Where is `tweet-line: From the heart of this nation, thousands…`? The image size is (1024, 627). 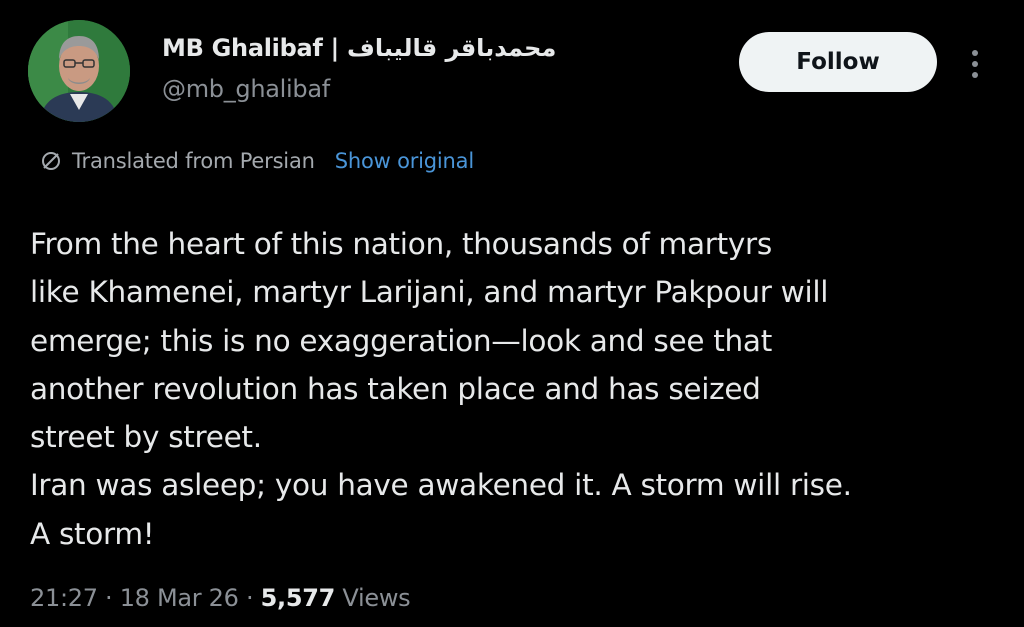
tweet-line: From the heart of this nation, thousands… is located at coordinates (401, 244).